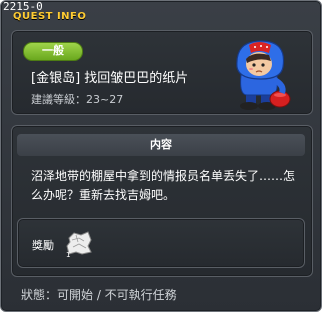 The height and width of the screenshot is (312, 322). I want to click on content-header: 内容, so click(161, 145).